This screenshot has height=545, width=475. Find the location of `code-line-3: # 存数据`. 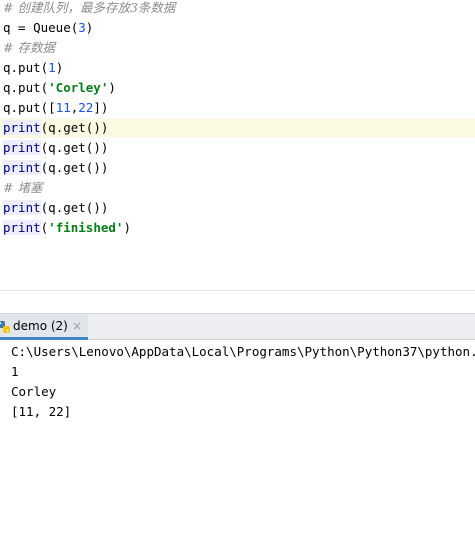

code-line-3: # 存数据 is located at coordinates (237, 48).